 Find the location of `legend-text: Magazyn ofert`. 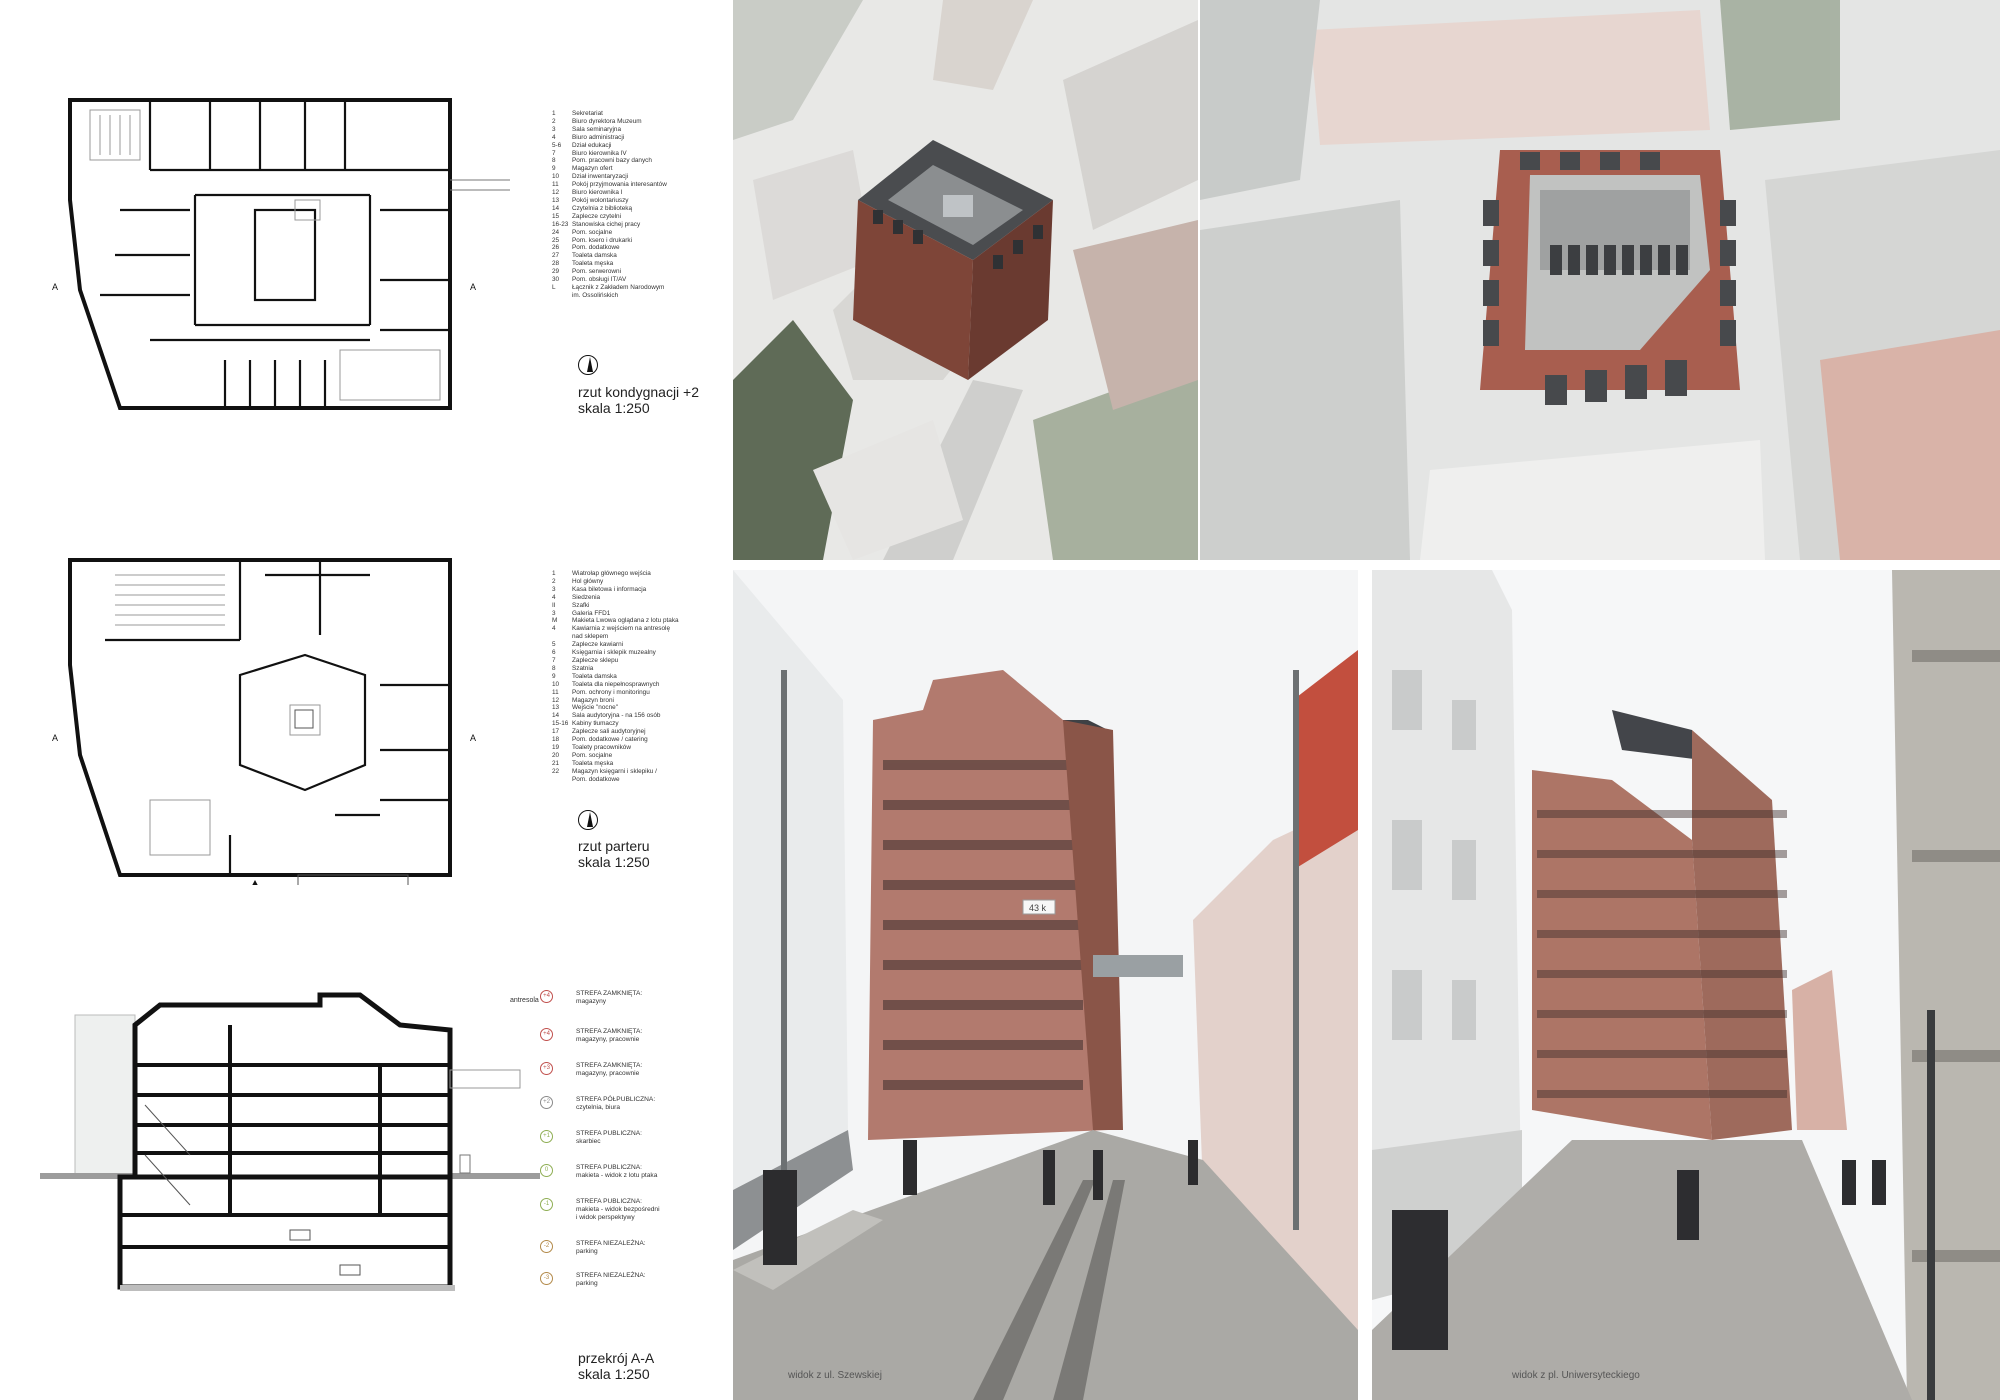

legend-text: Magazyn ofert is located at coordinates (592, 169).